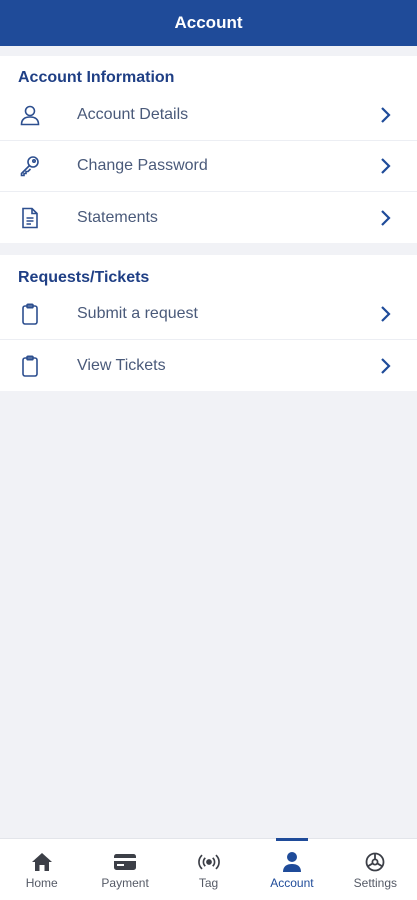 This screenshot has width=417, height=900. Describe the element at coordinates (84, 277) in the screenshot. I see `section-title-requests-tickets: Requests/Tickets` at that location.